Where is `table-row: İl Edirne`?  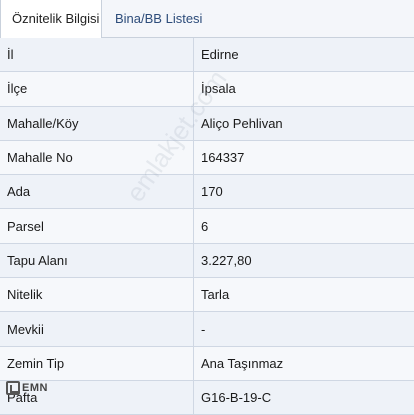 table-row: İl Edirne is located at coordinates (207, 55).